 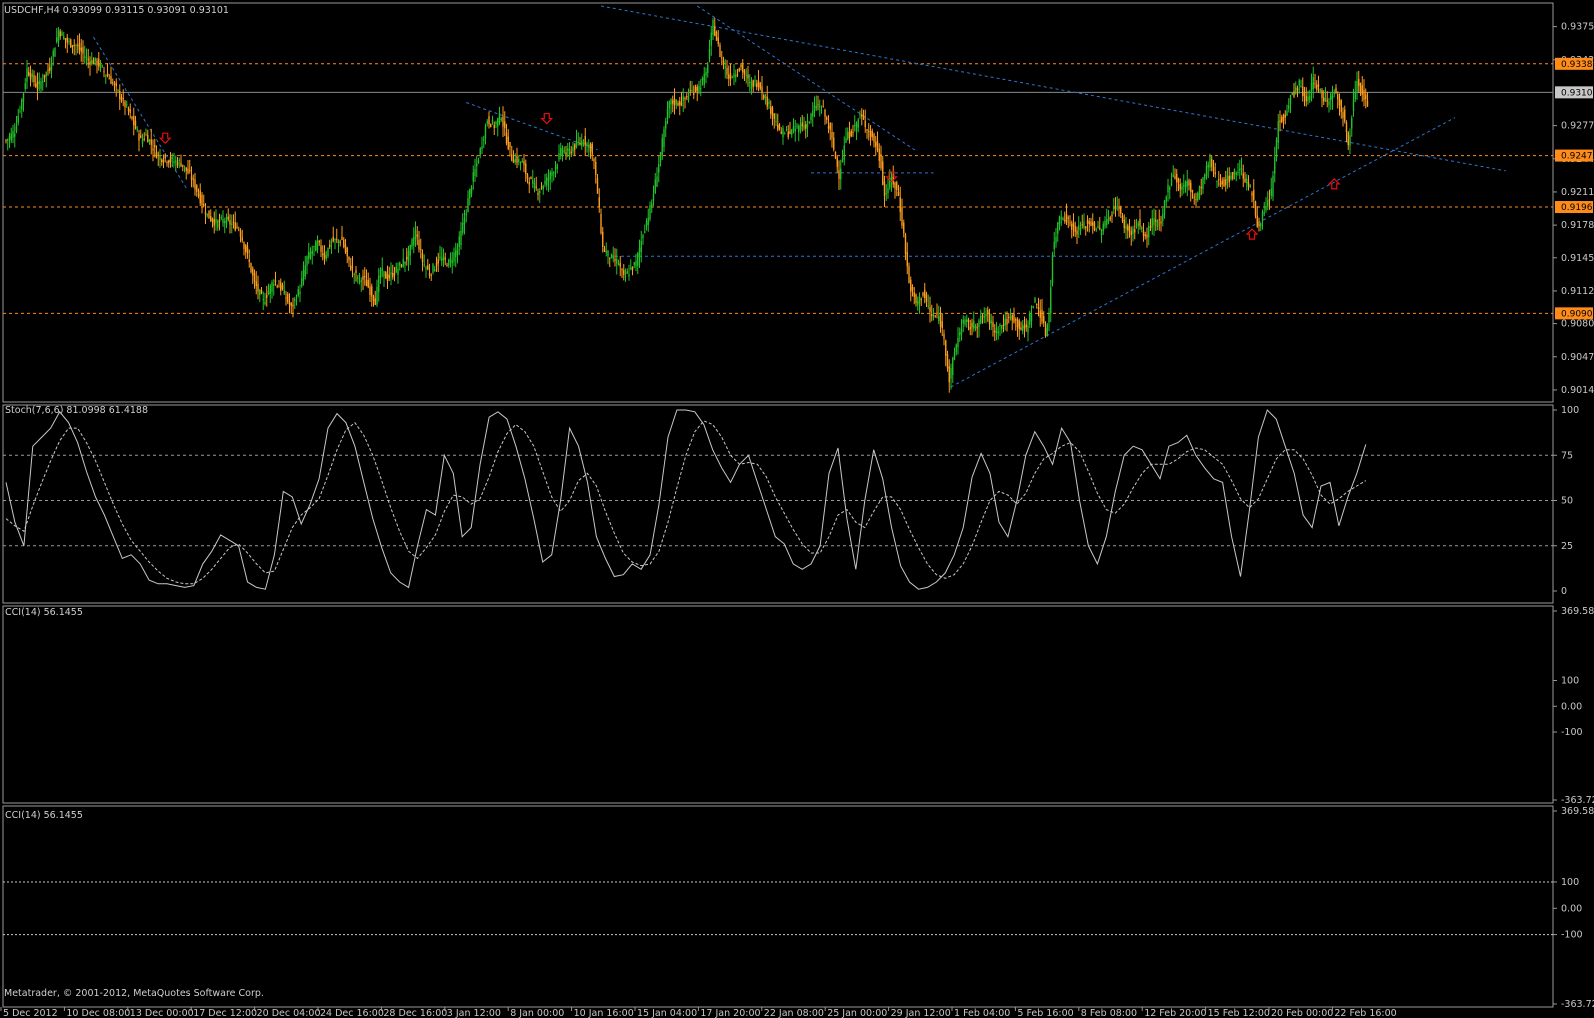 I want to click on x-tick-label: 17 Dec 12:00, so click(x=225, y=1013).